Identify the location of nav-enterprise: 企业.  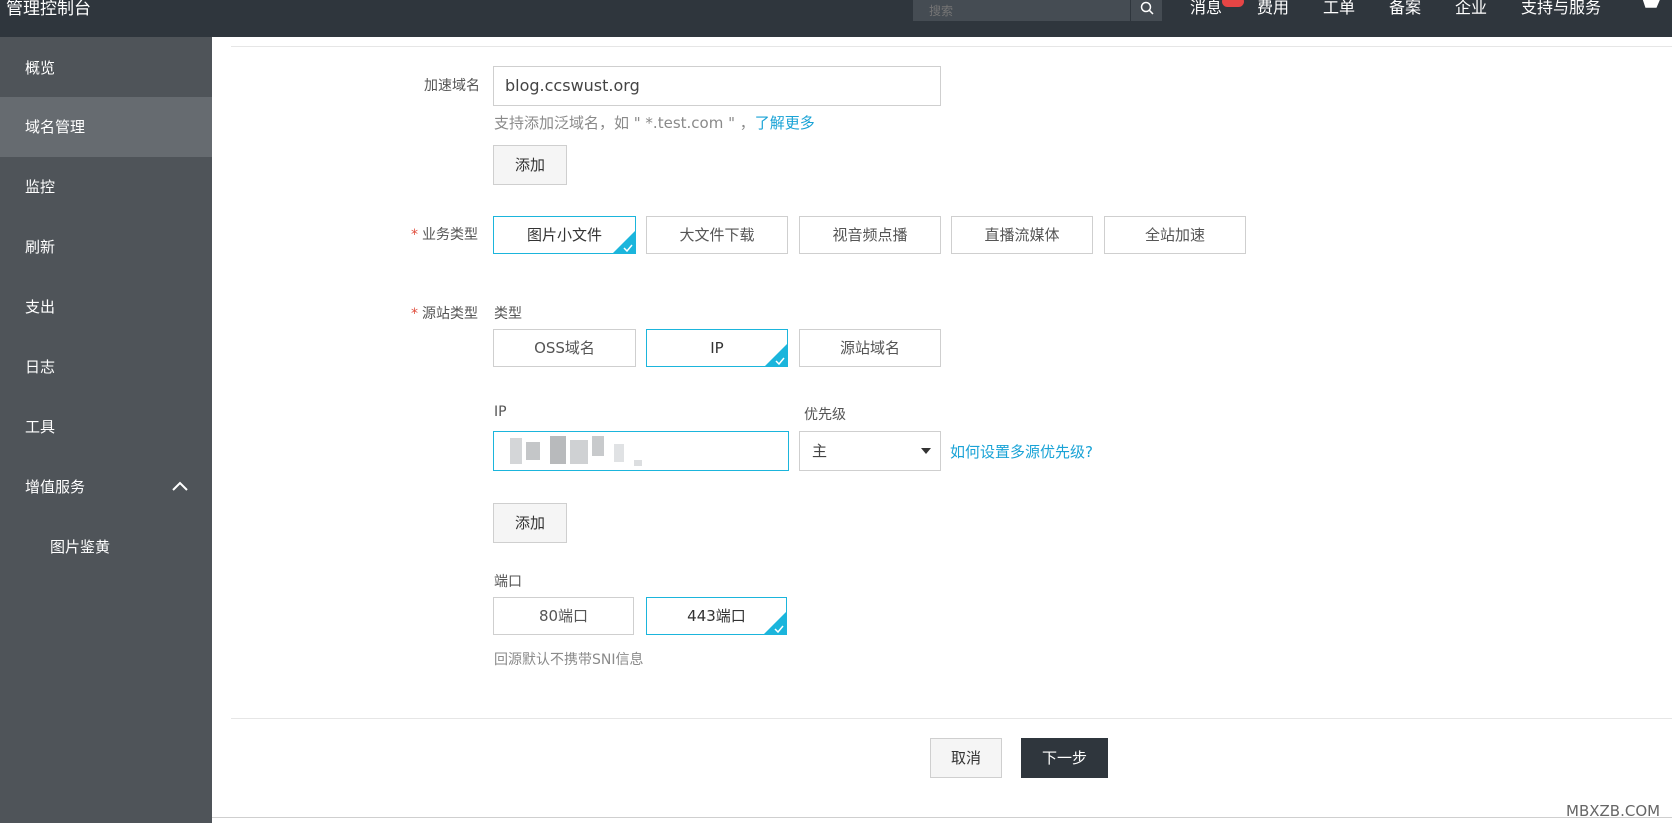
(1471, 9).